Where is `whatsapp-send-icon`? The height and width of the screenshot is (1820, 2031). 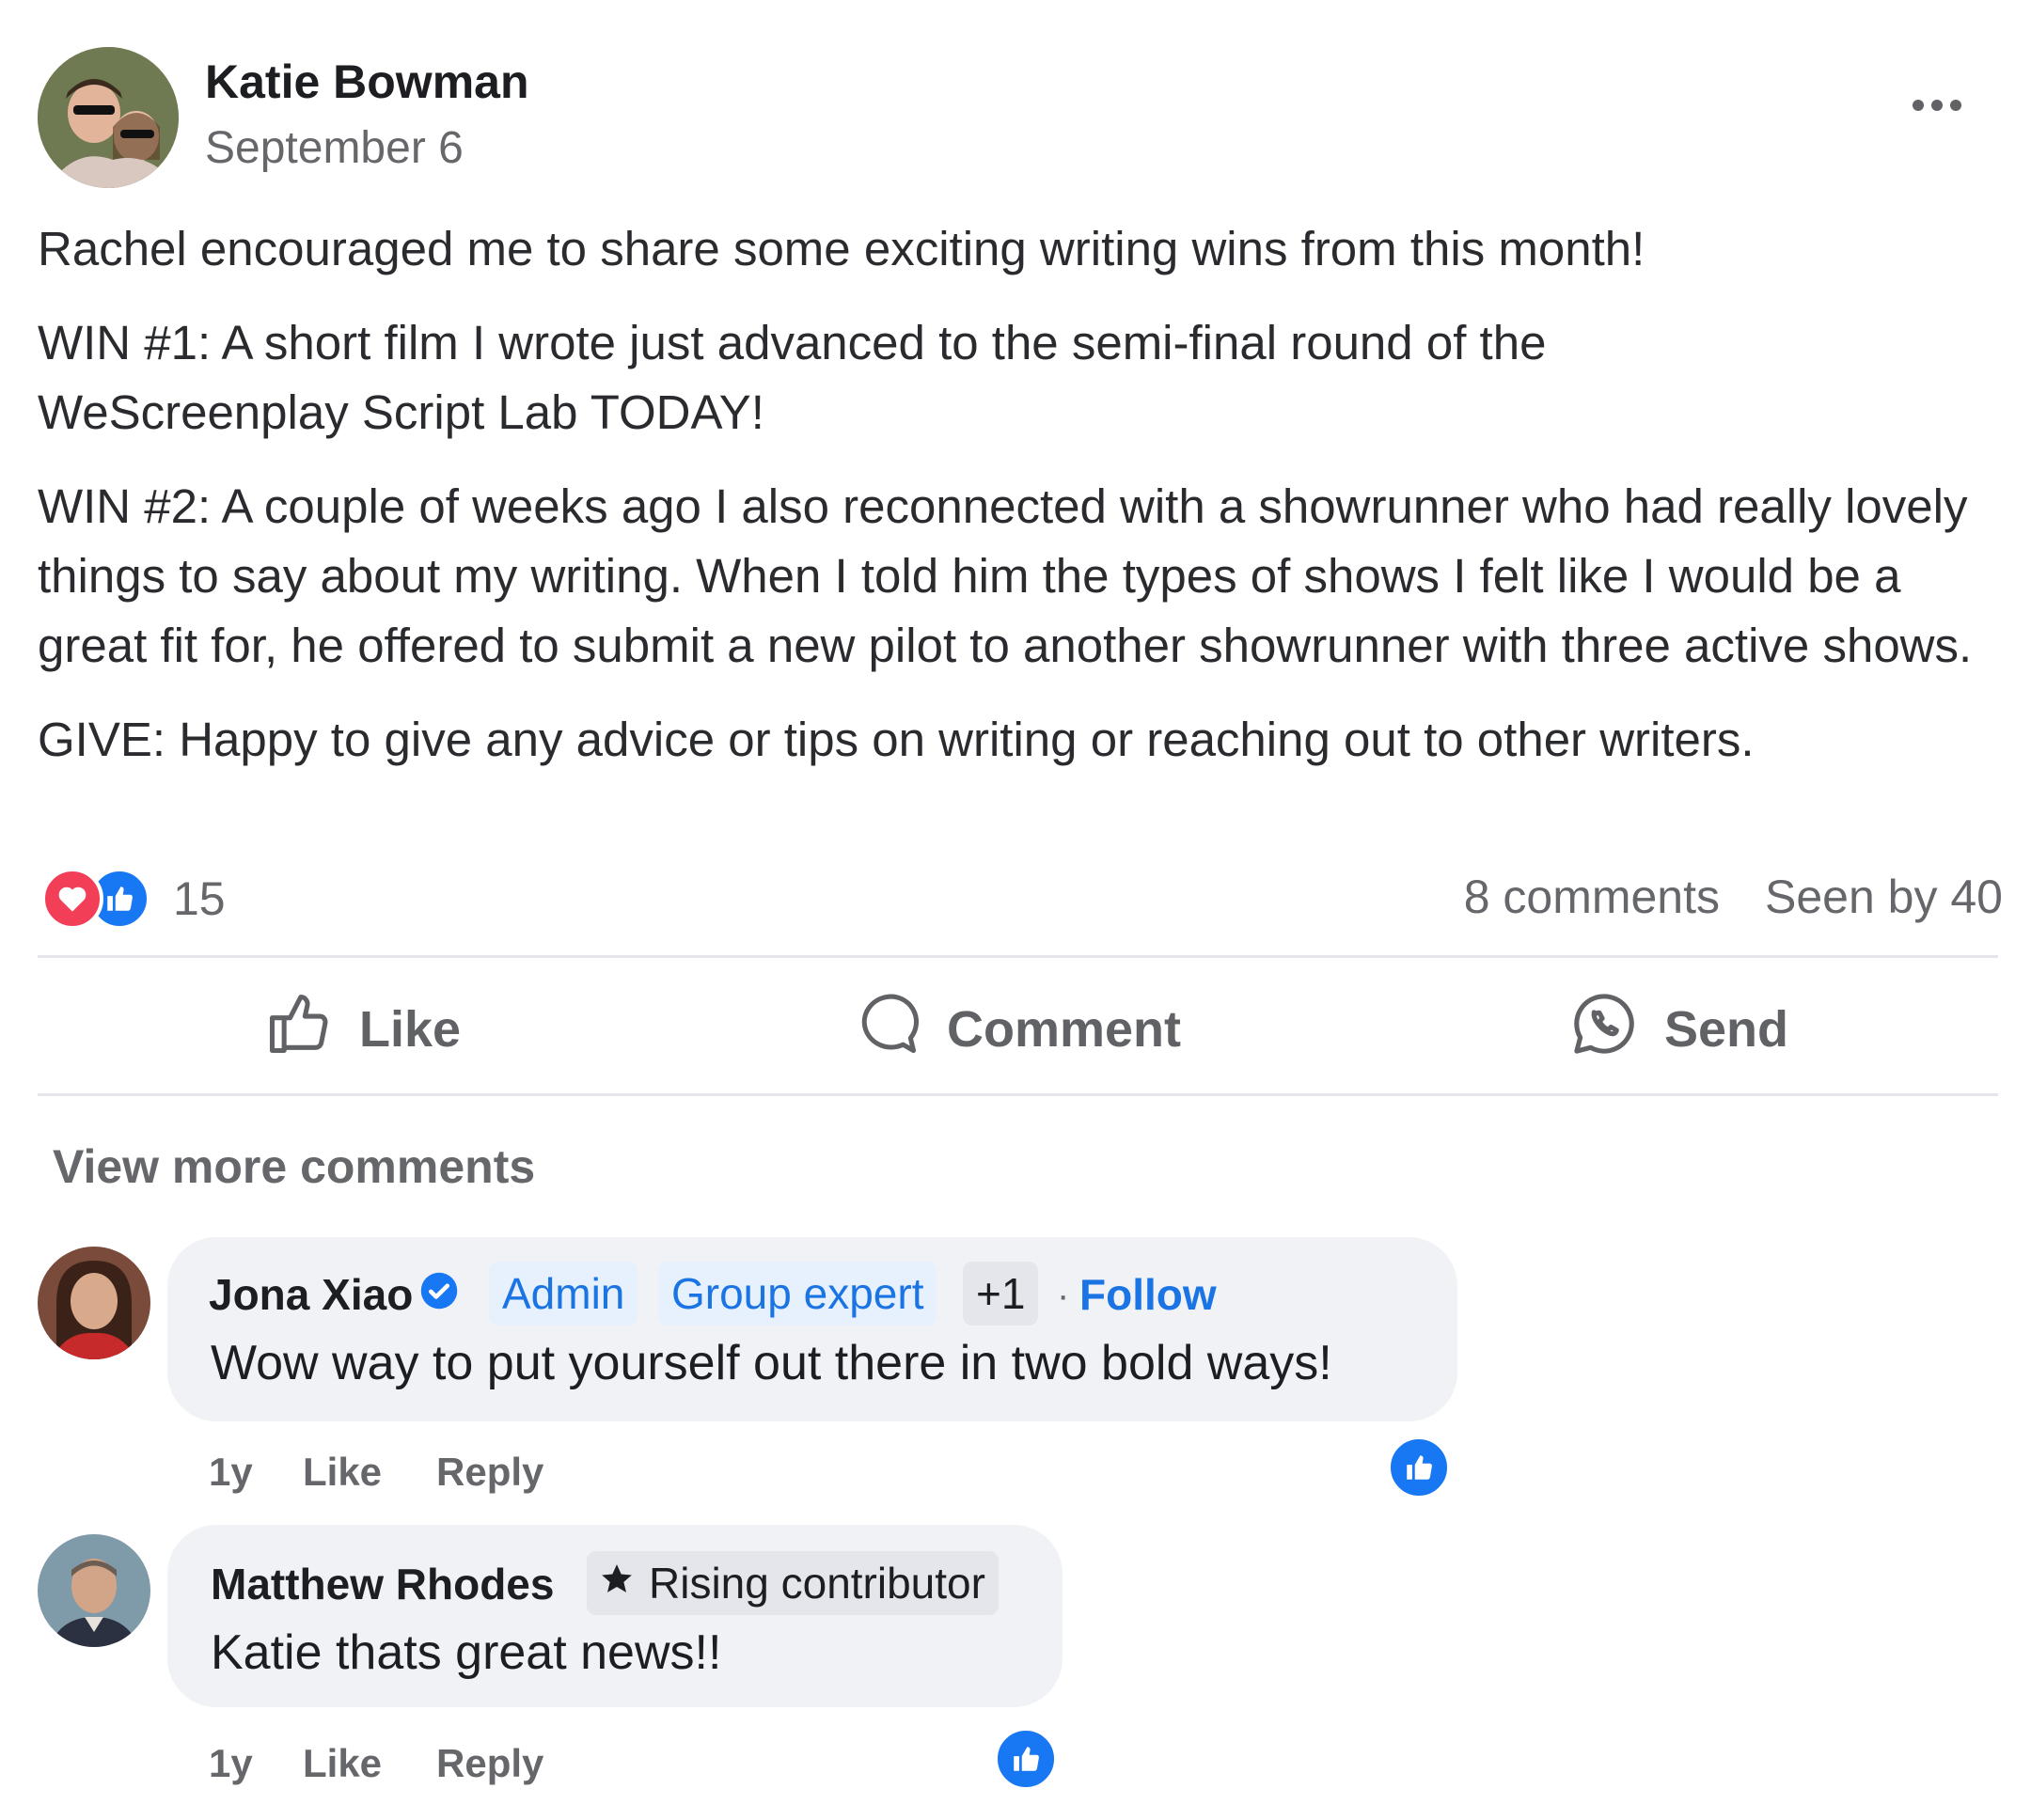
whatsapp-send-icon is located at coordinates (1604, 1030).